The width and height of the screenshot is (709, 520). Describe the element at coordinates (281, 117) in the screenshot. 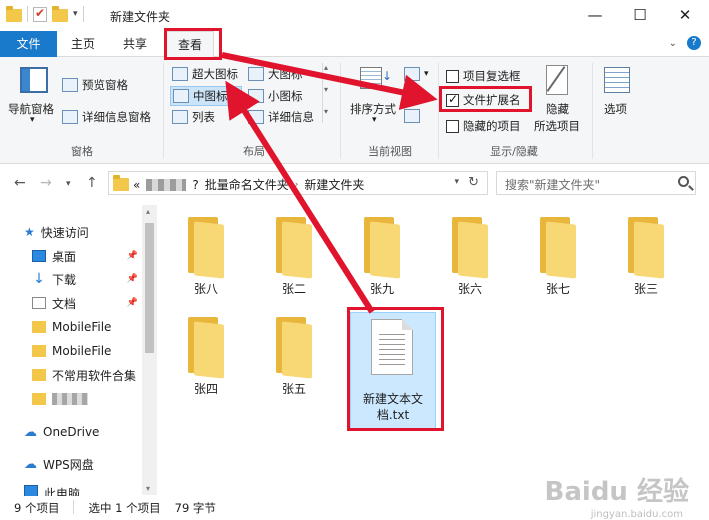

I see `layout-details: 详细信息` at that location.